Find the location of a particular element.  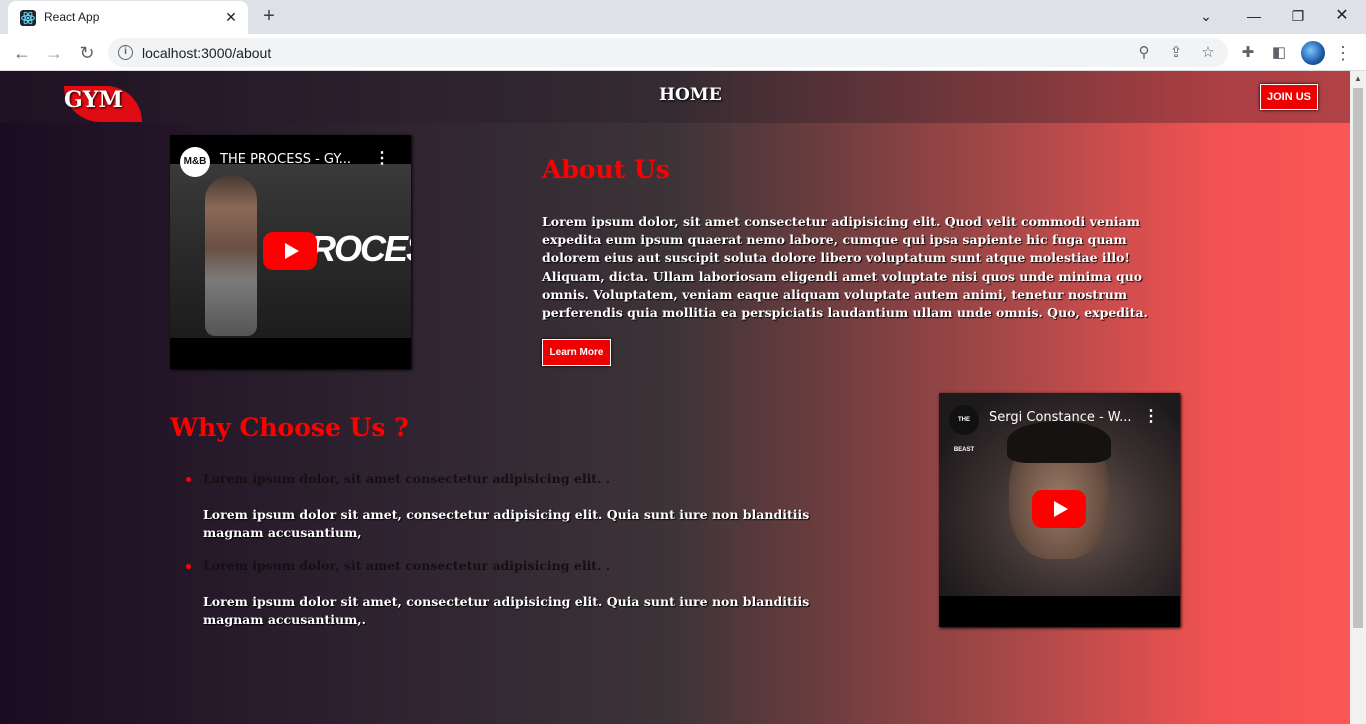

site-navbar: GYM HOME JOIN US is located at coordinates (675, 97).